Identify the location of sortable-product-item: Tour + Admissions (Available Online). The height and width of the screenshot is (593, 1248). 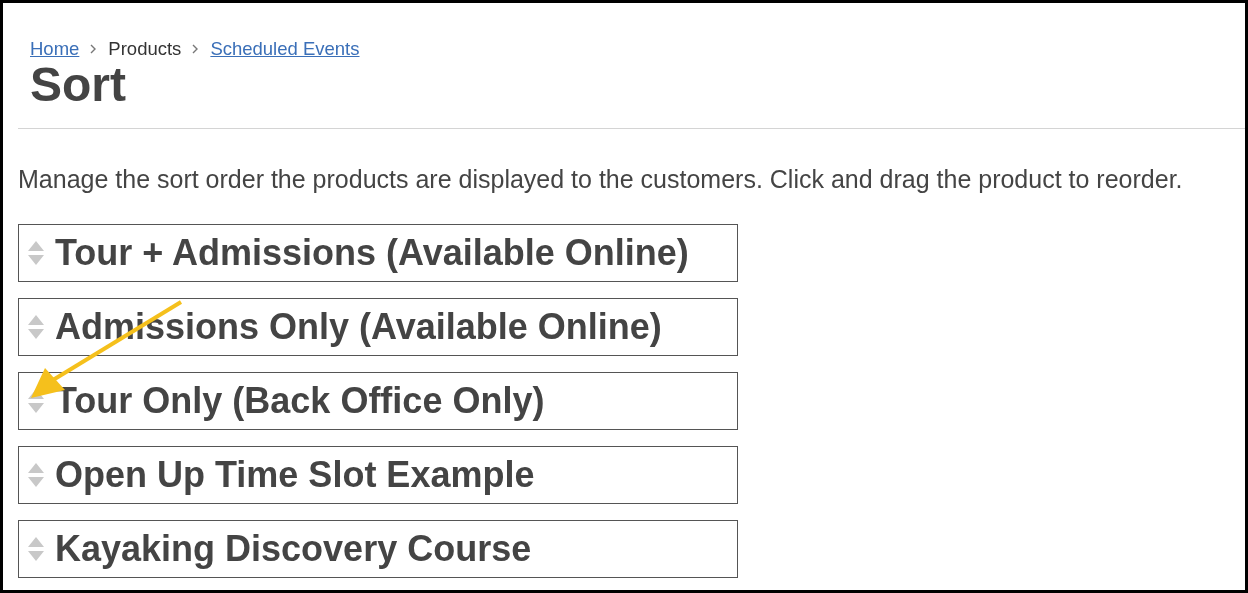
(378, 253).